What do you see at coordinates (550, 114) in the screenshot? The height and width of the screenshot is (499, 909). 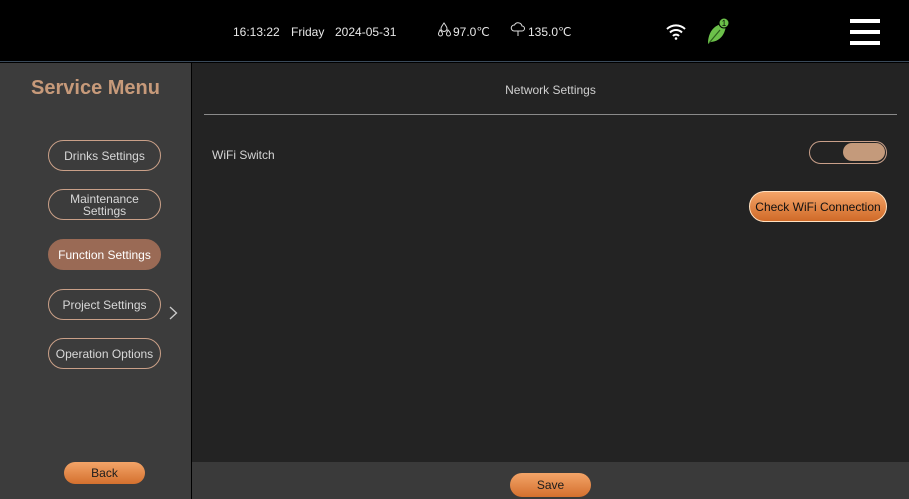 I see `title-divider` at bounding box center [550, 114].